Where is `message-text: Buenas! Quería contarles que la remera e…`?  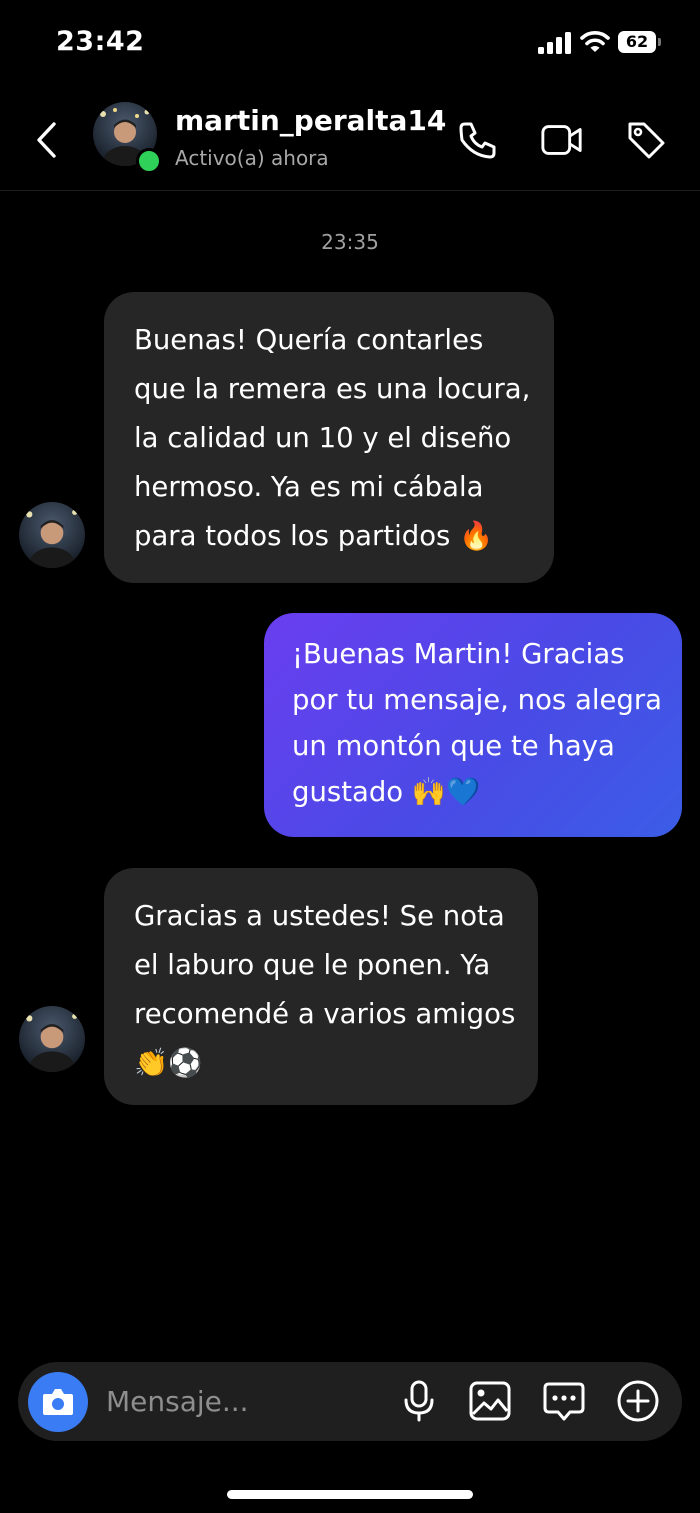 message-text: Buenas! Quería contarles que la remera e… is located at coordinates (332, 438).